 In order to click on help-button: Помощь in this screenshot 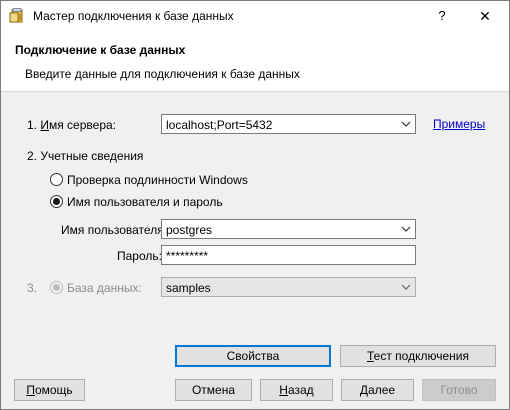, I will do `click(49, 390)`.